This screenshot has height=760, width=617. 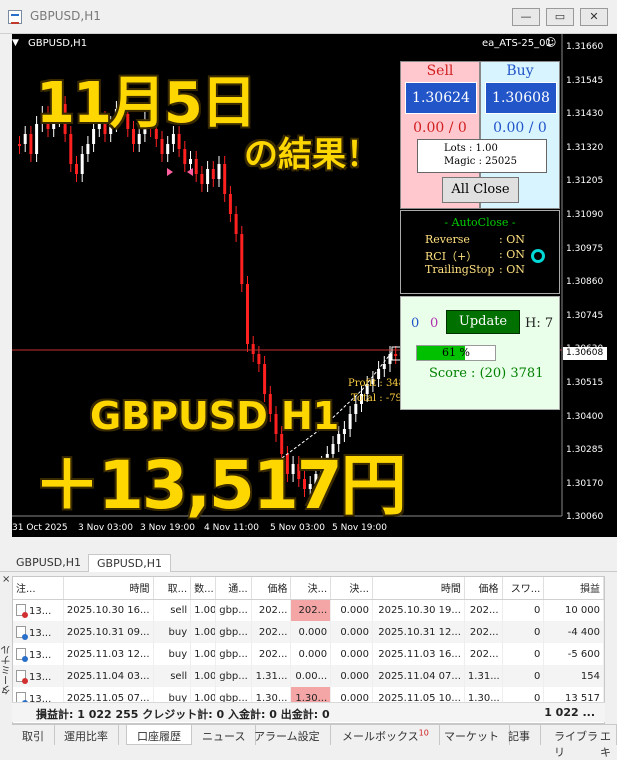 I want to click on h-value: H: 7, so click(x=539, y=323).